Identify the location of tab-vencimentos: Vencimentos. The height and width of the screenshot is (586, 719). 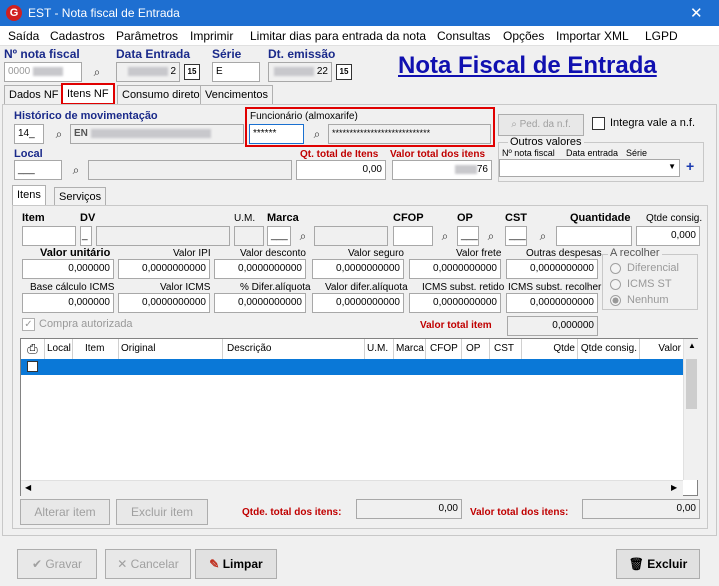
(236, 95).